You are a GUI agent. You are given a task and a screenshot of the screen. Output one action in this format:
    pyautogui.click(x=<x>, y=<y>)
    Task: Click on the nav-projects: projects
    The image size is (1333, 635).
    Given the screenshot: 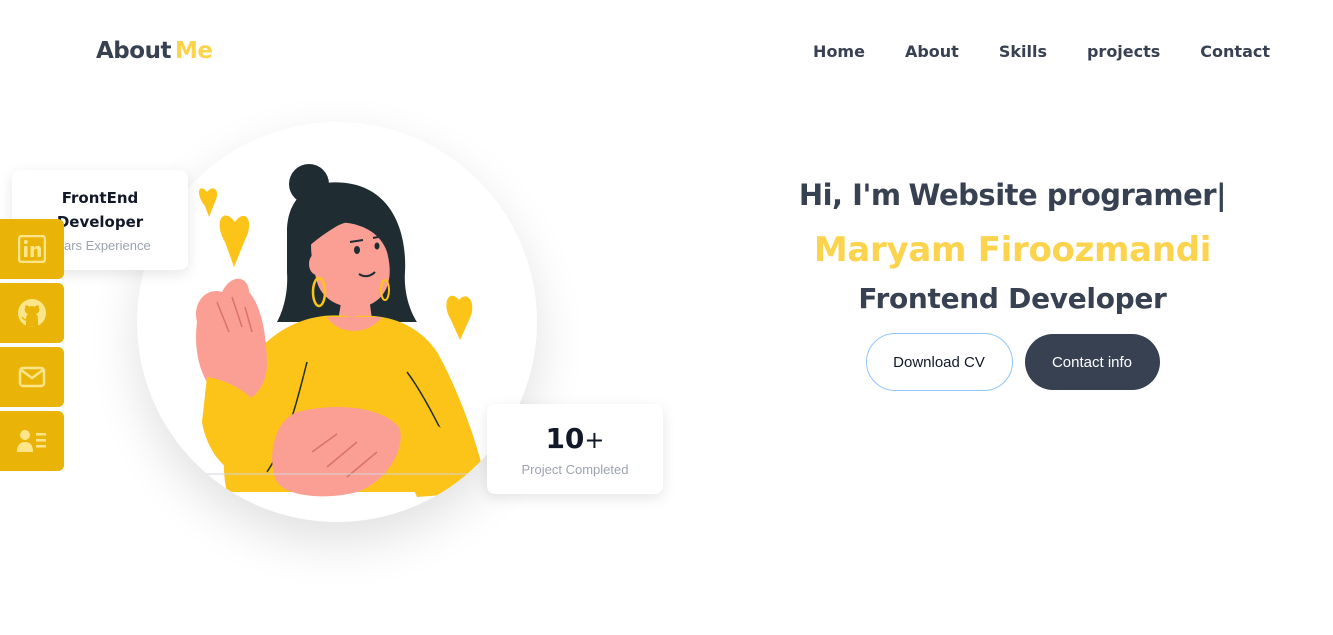 What is the action you would take?
    pyautogui.click(x=1123, y=51)
    